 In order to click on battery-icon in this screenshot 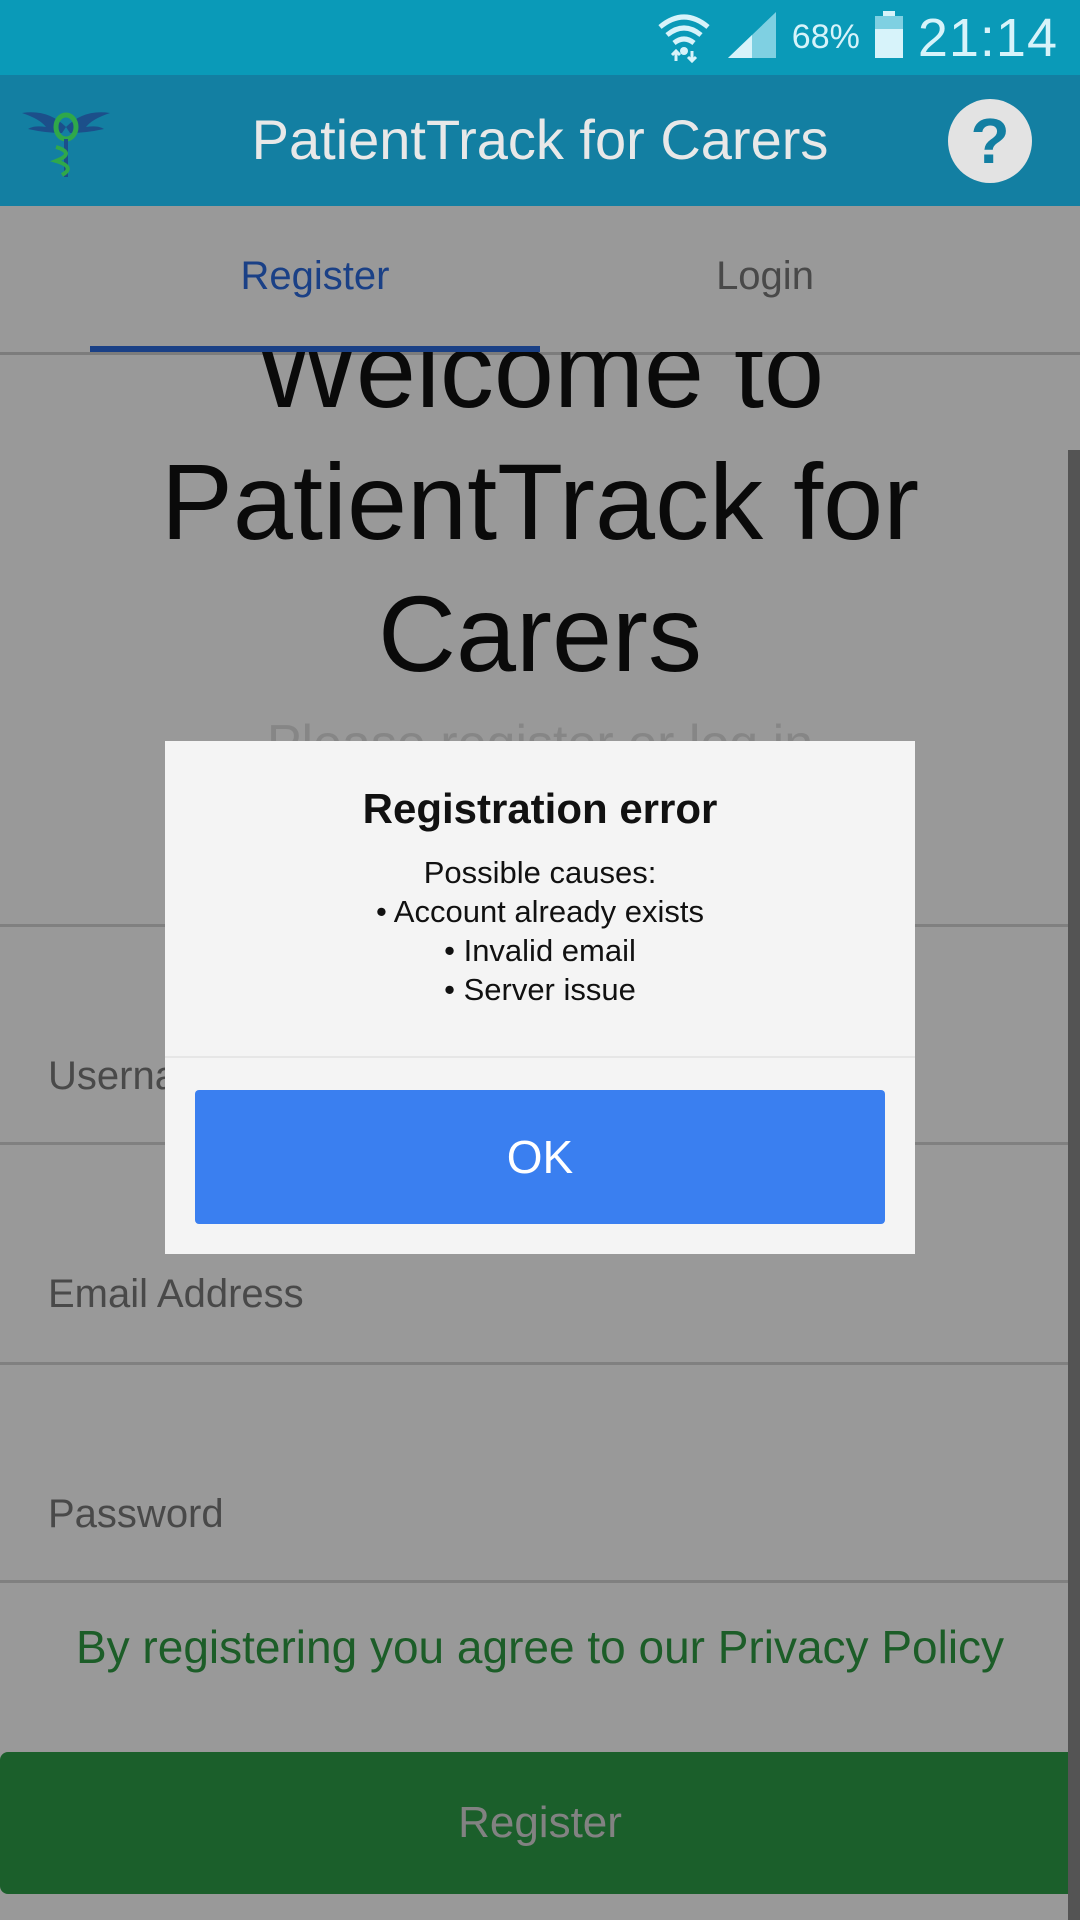, I will do `click(889, 37)`.